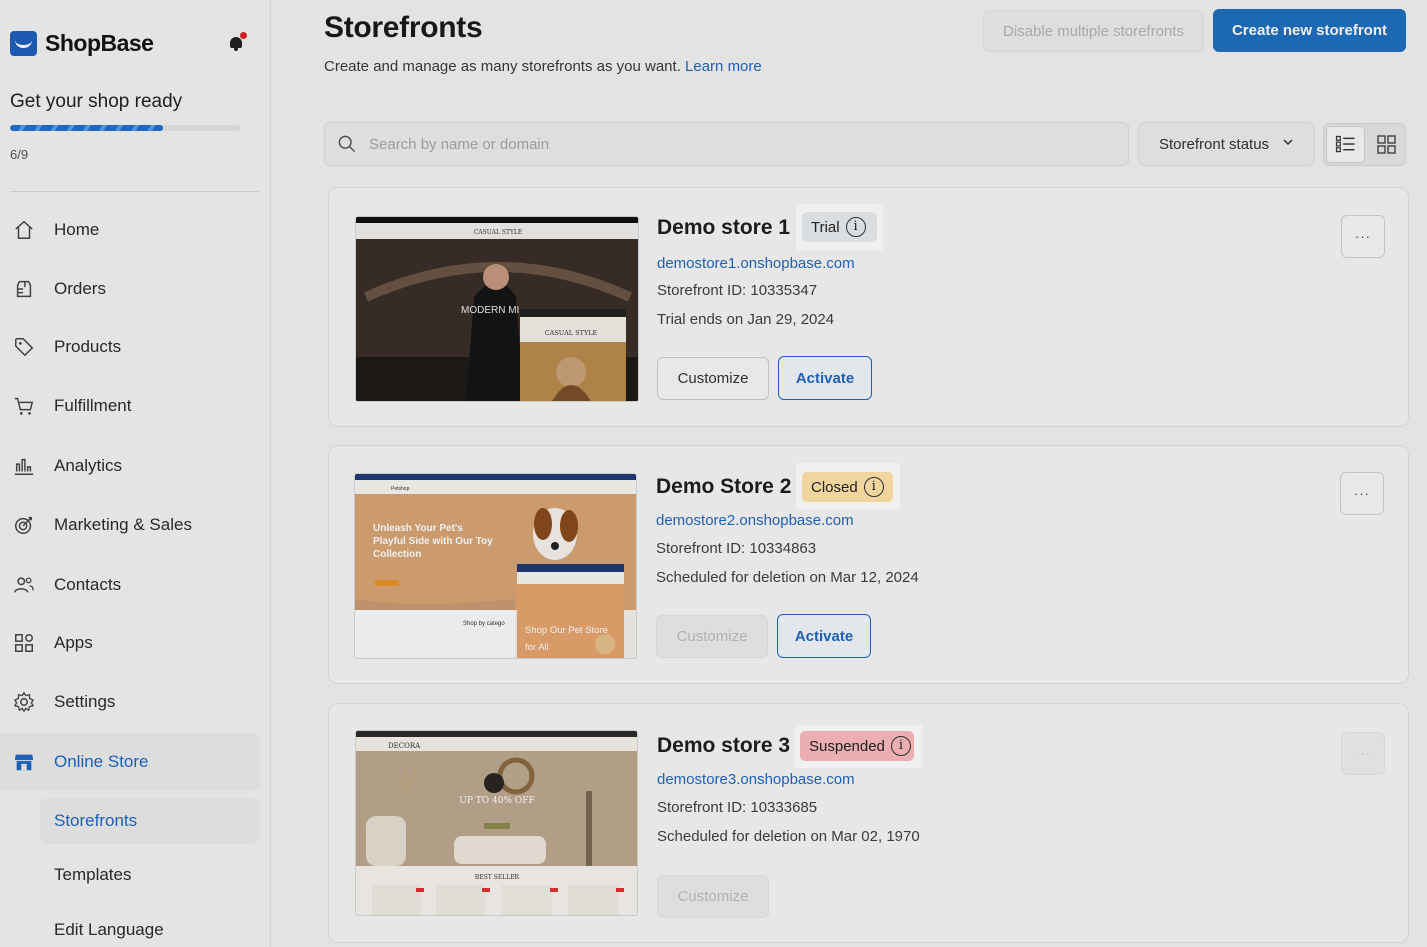 This screenshot has width=1427, height=947. What do you see at coordinates (484, 624) in the screenshot?
I see `thumb-section: Shop by catego` at bounding box center [484, 624].